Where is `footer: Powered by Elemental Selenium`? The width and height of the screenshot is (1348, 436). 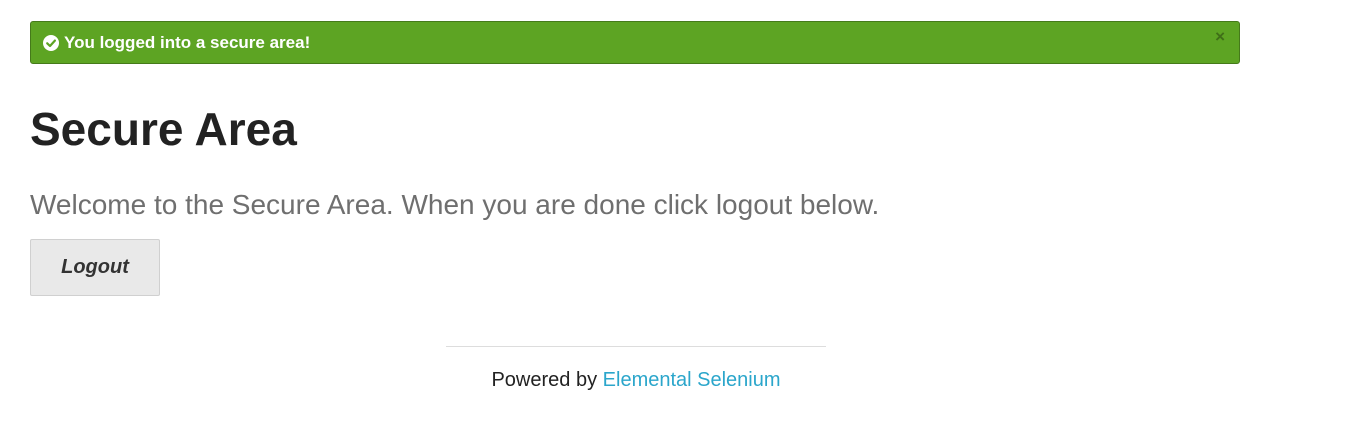 footer: Powered by Elemental Selenium is located at coordinates (636, 380).